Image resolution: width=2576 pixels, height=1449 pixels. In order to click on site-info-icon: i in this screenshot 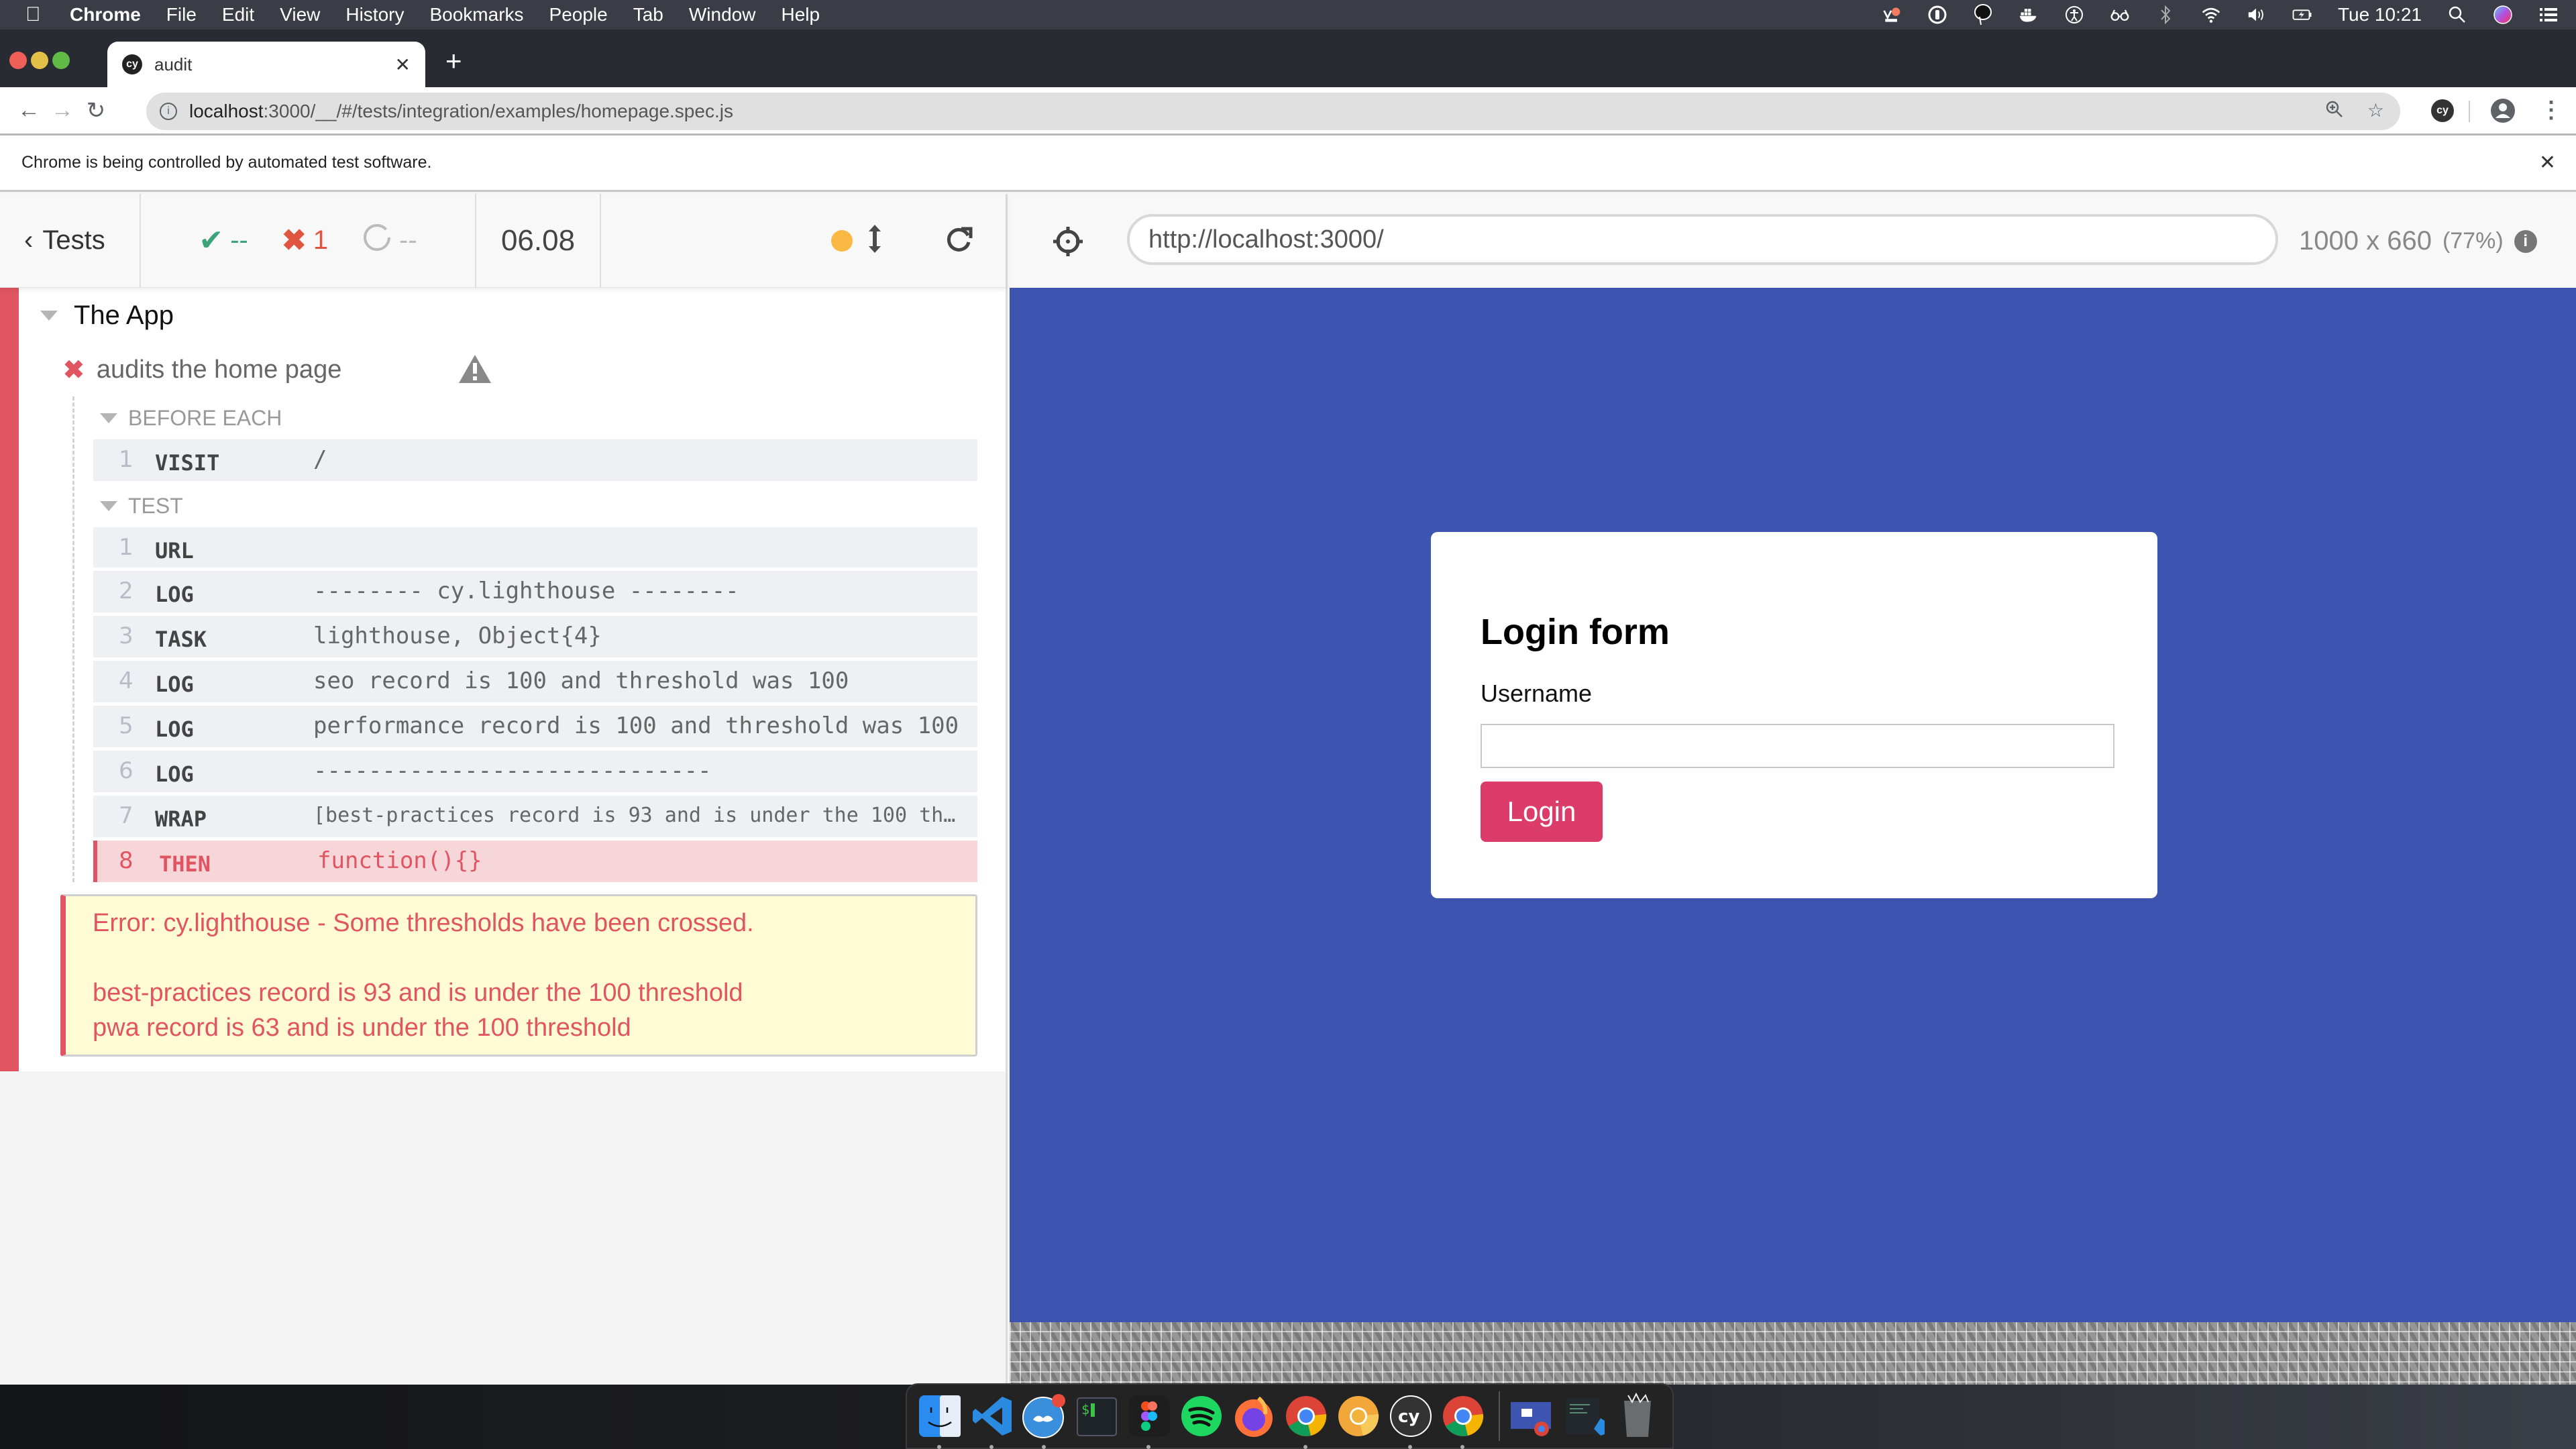, I will do `click(168, 111)`.